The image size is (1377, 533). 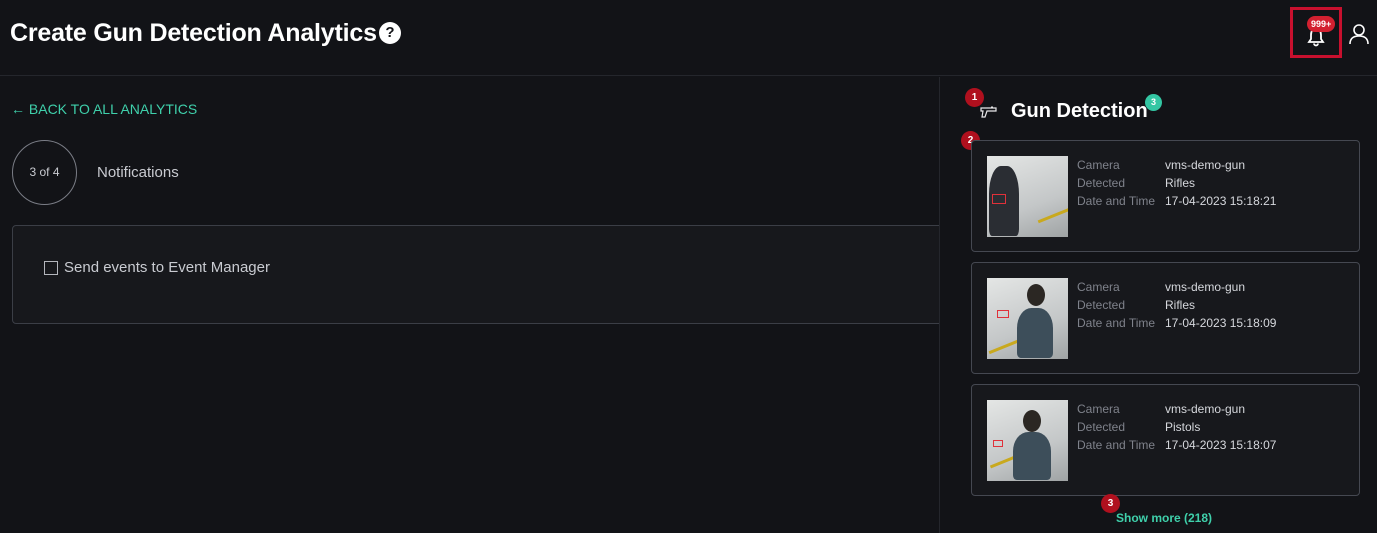 I want to click on notifications-button: 999+, so click(x=1316, y=32).